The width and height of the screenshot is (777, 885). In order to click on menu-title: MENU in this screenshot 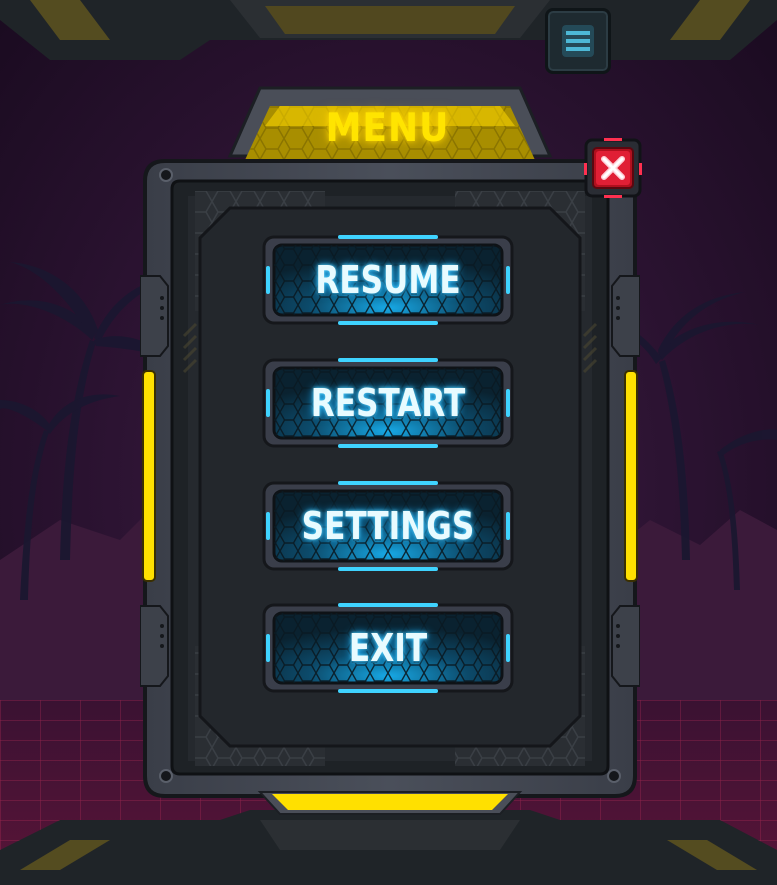, I will do `click(387, 128)`.